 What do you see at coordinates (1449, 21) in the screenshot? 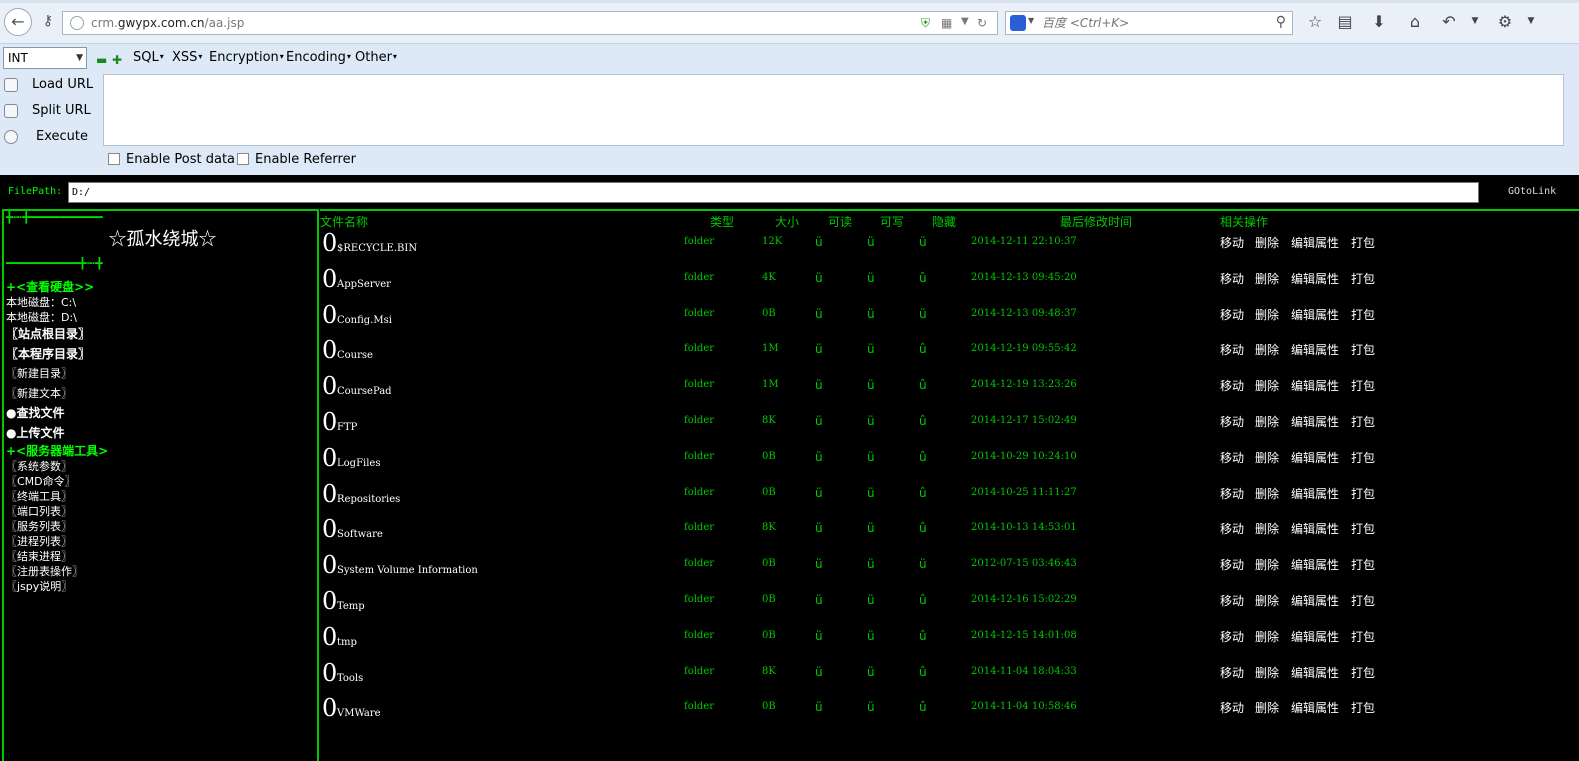
I see `undo-icon: ↶` at bounding box center [1449, 21].